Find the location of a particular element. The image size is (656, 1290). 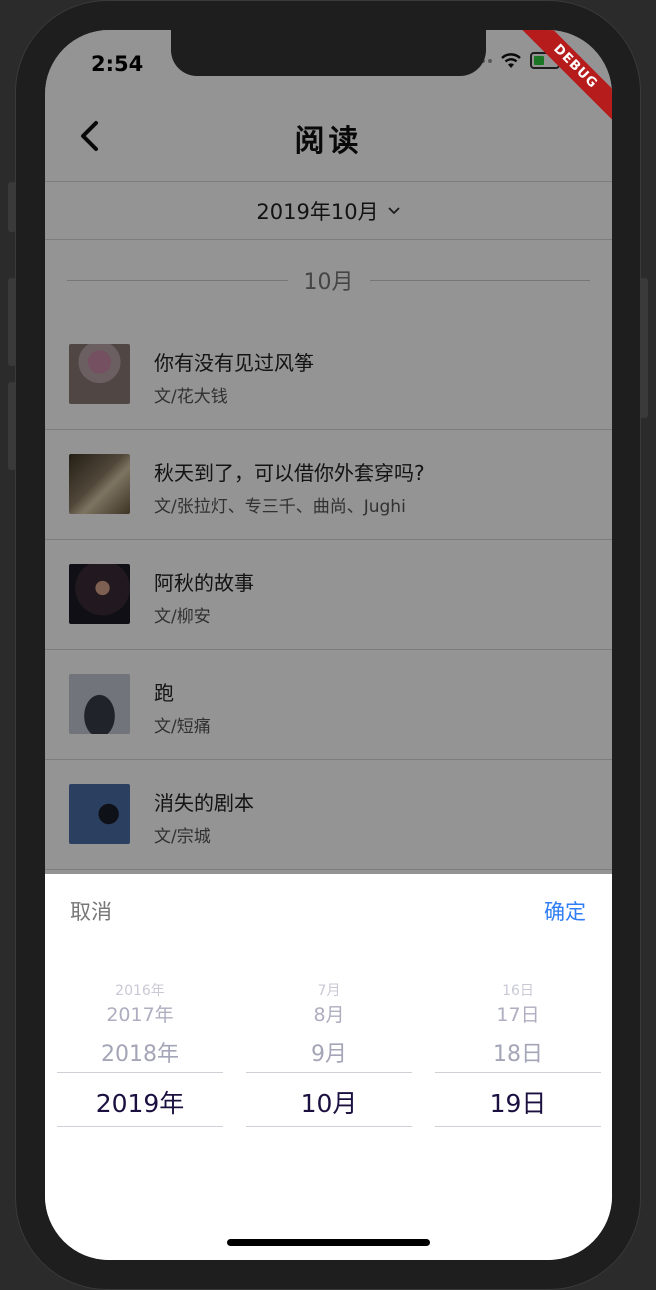

day-option: 18日 is located at coordinates (518, 1052).